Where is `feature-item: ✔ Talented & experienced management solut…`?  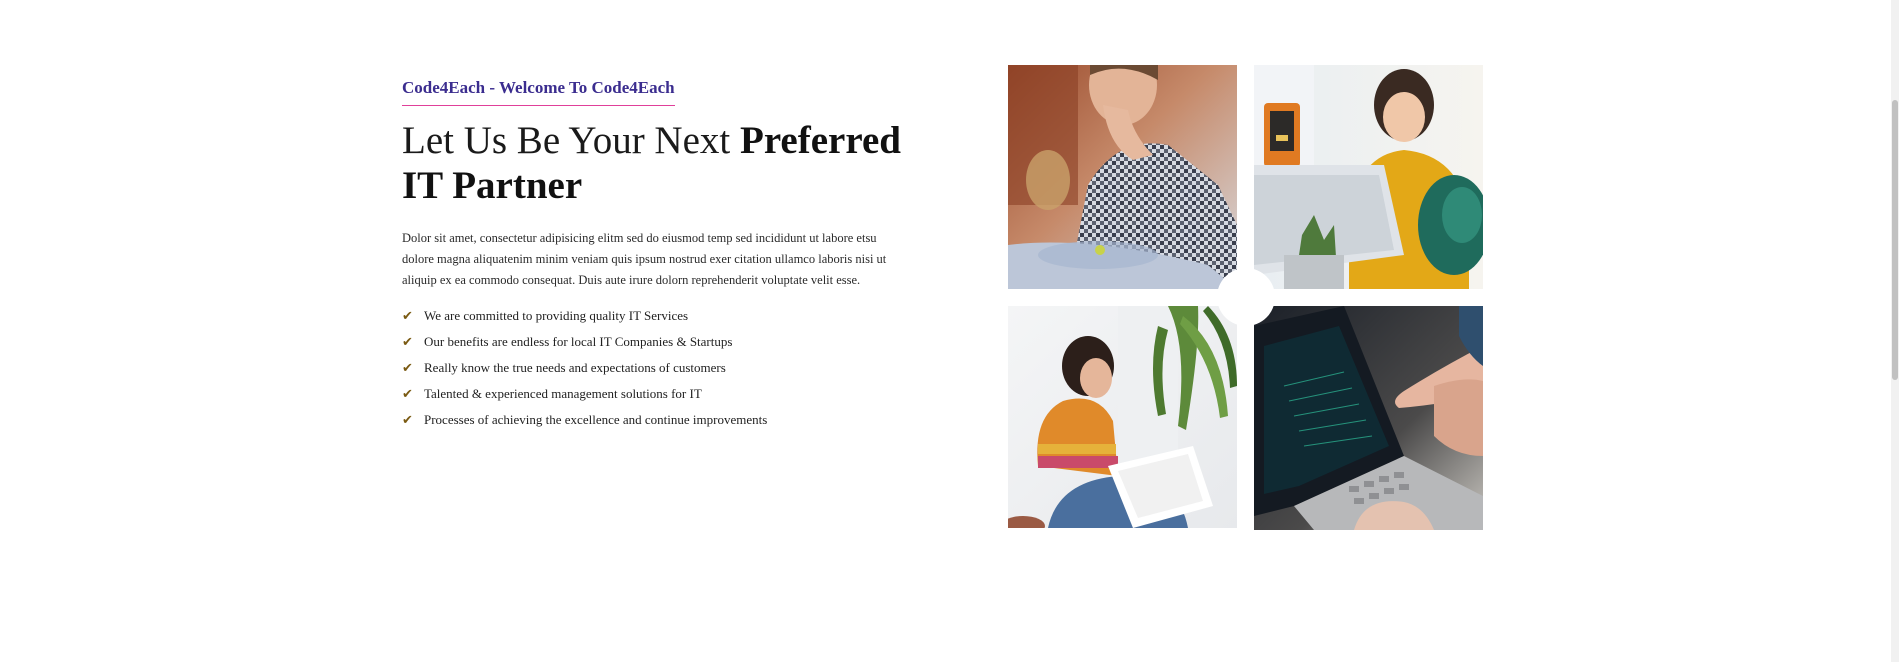 feature-item: ✔ Talented & experienced management solut… is located at coordinates (652, 394).